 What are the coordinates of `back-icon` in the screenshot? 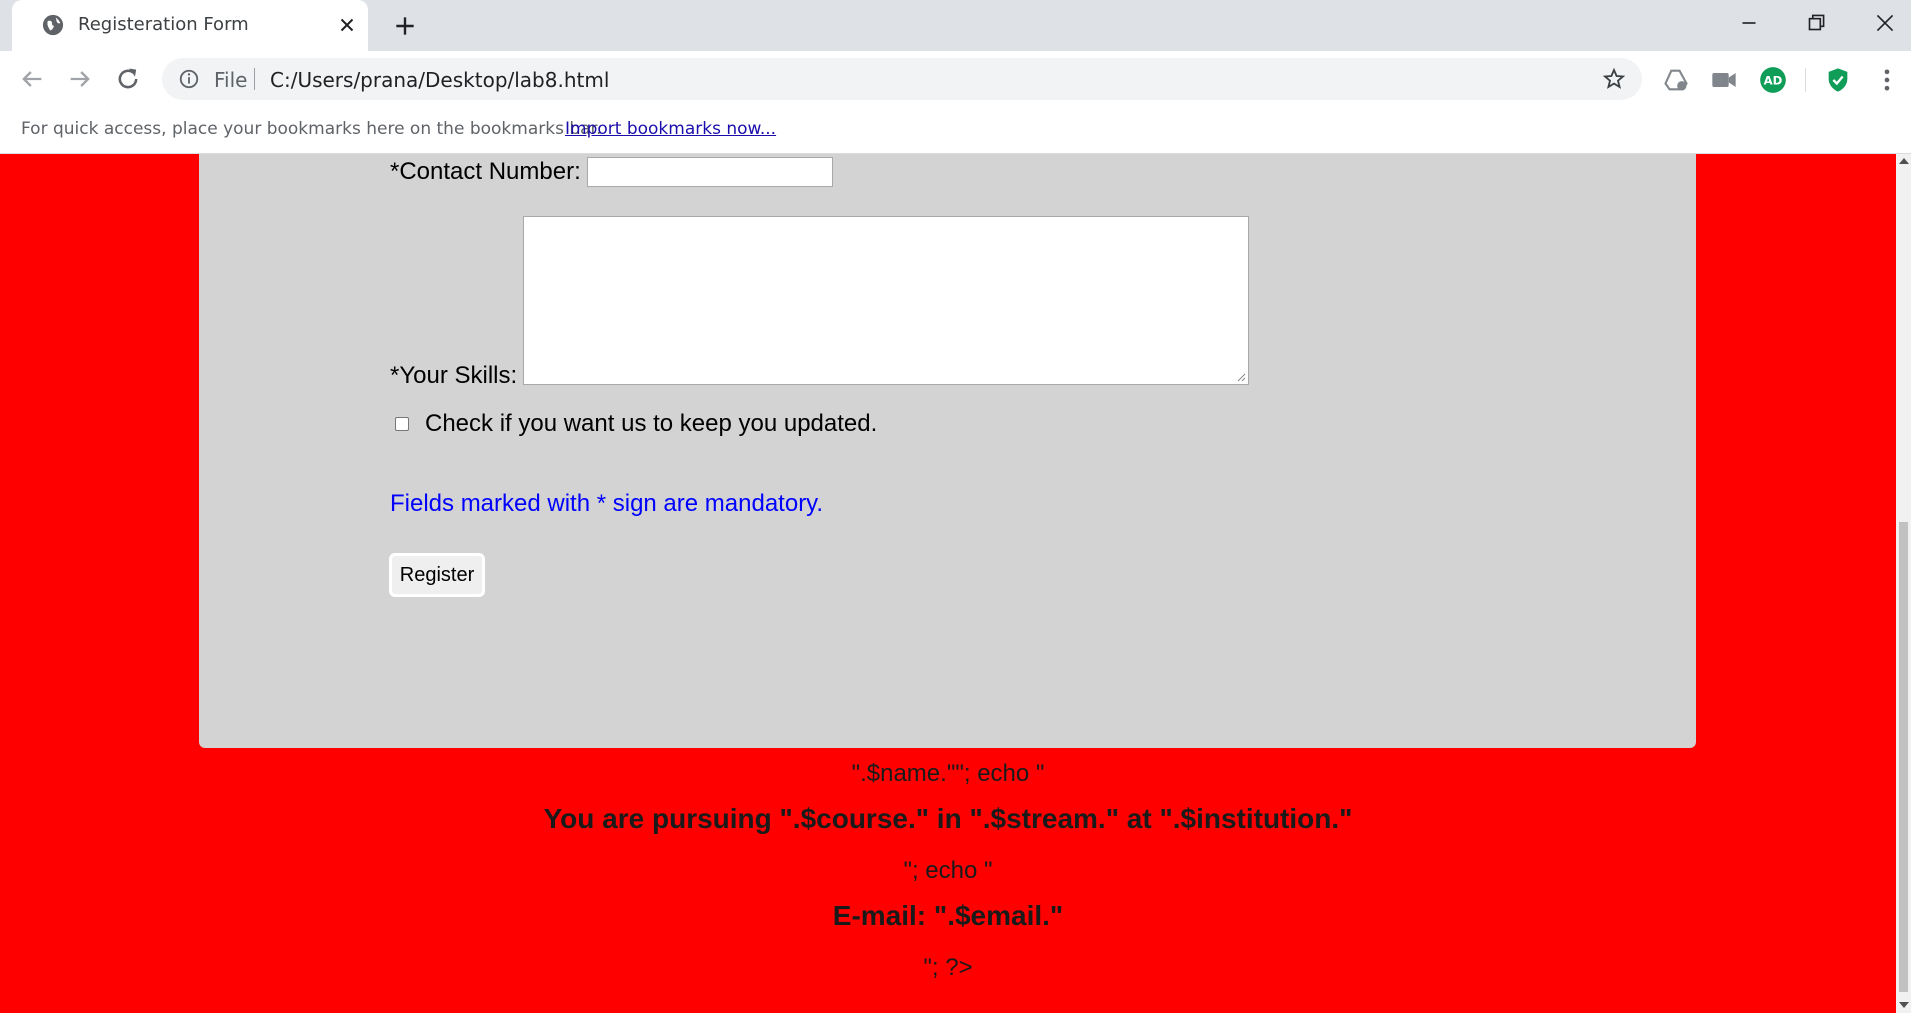 It's located at (32, 79).